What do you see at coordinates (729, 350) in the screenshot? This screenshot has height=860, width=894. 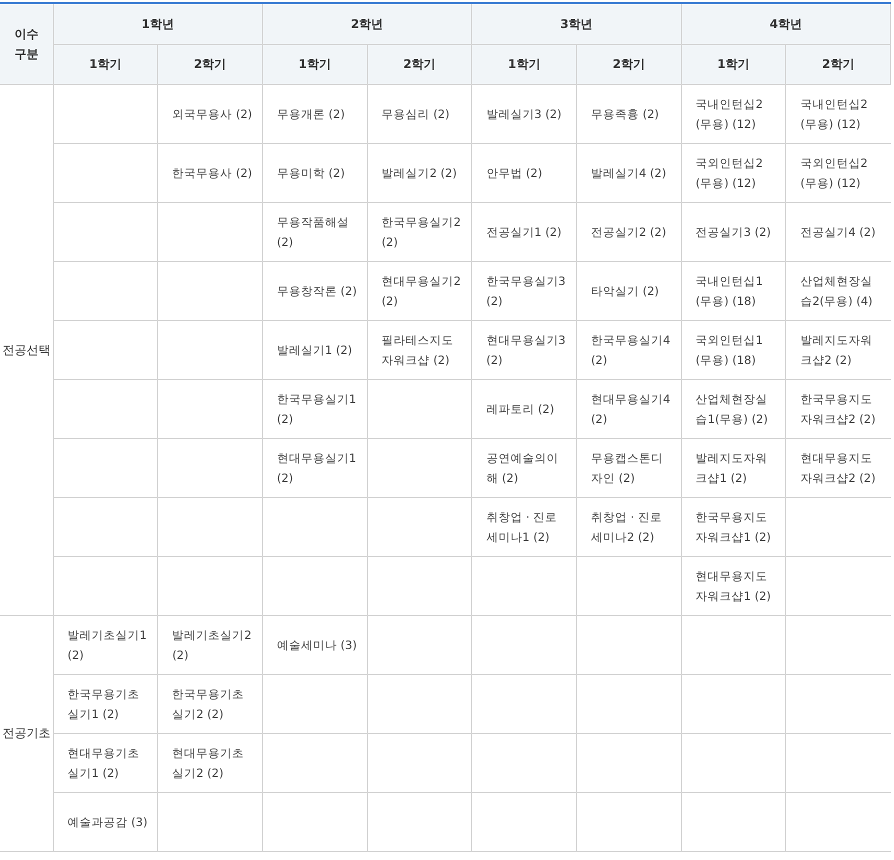 I see `course-name: 국외인턴십1(무용) (18)` at bounding box center [729, 350].